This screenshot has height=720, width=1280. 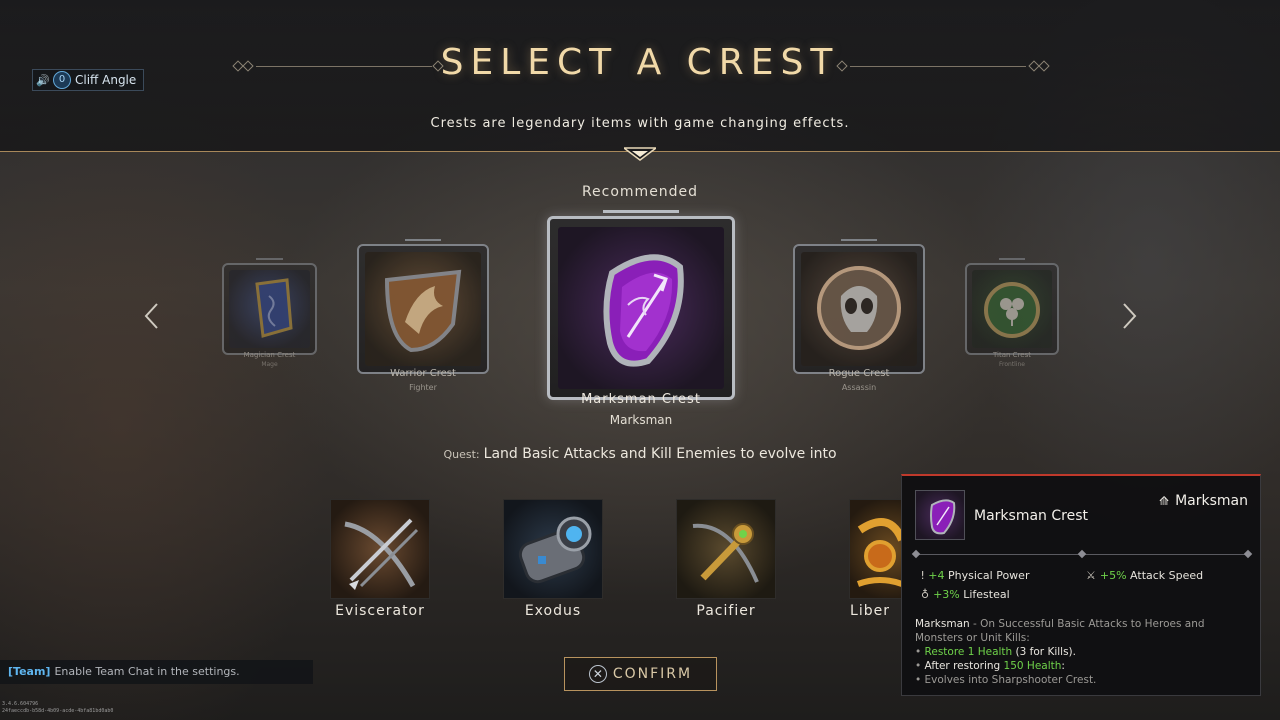 I want to click on voice-badge: 0, so click(x=62, y=80).